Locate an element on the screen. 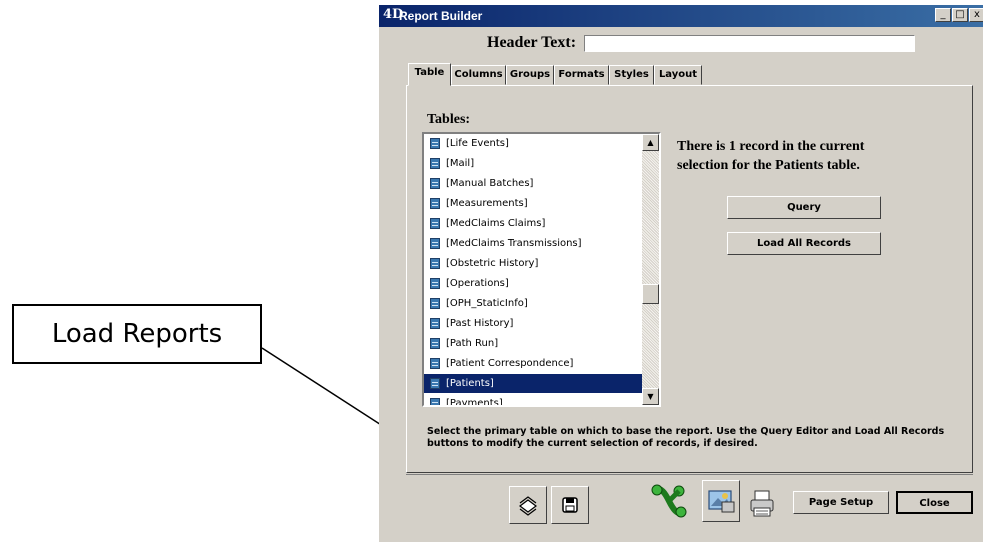 The height and width of the screenshot is (542, 983). callout-text: Load Reports is located at coordinates (137, 334).